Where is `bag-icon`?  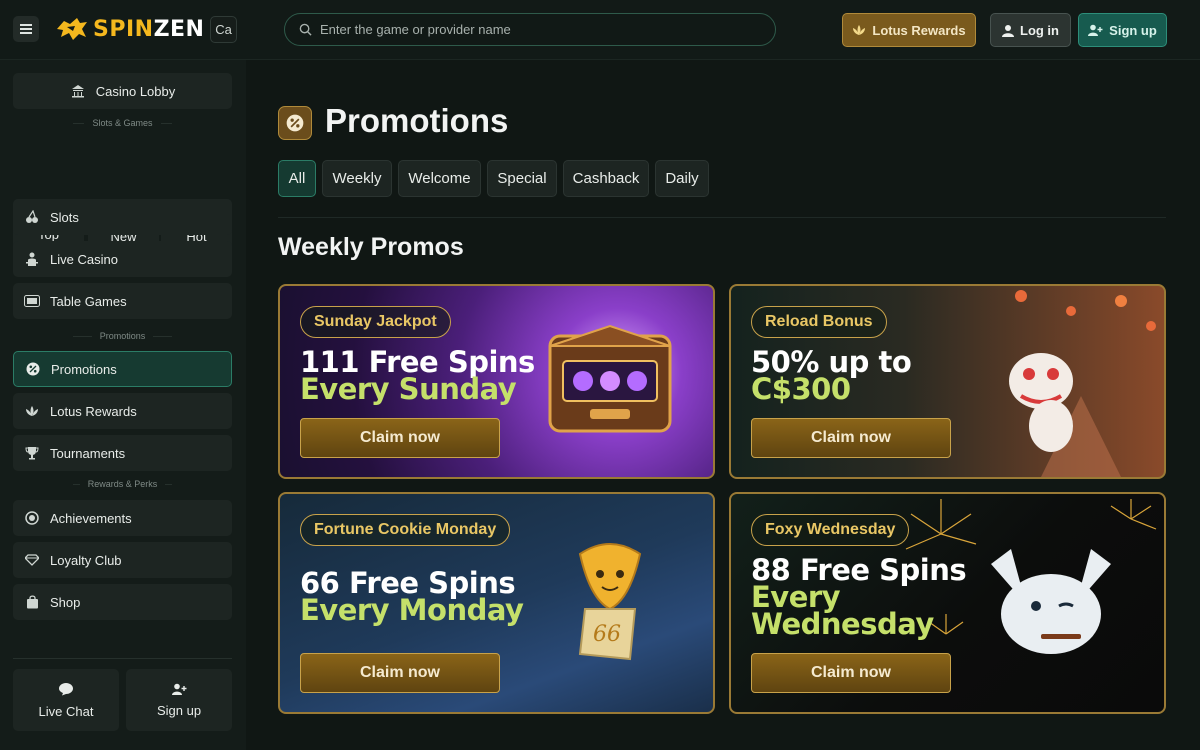
bag-icon is located at coordinates (32, 602).